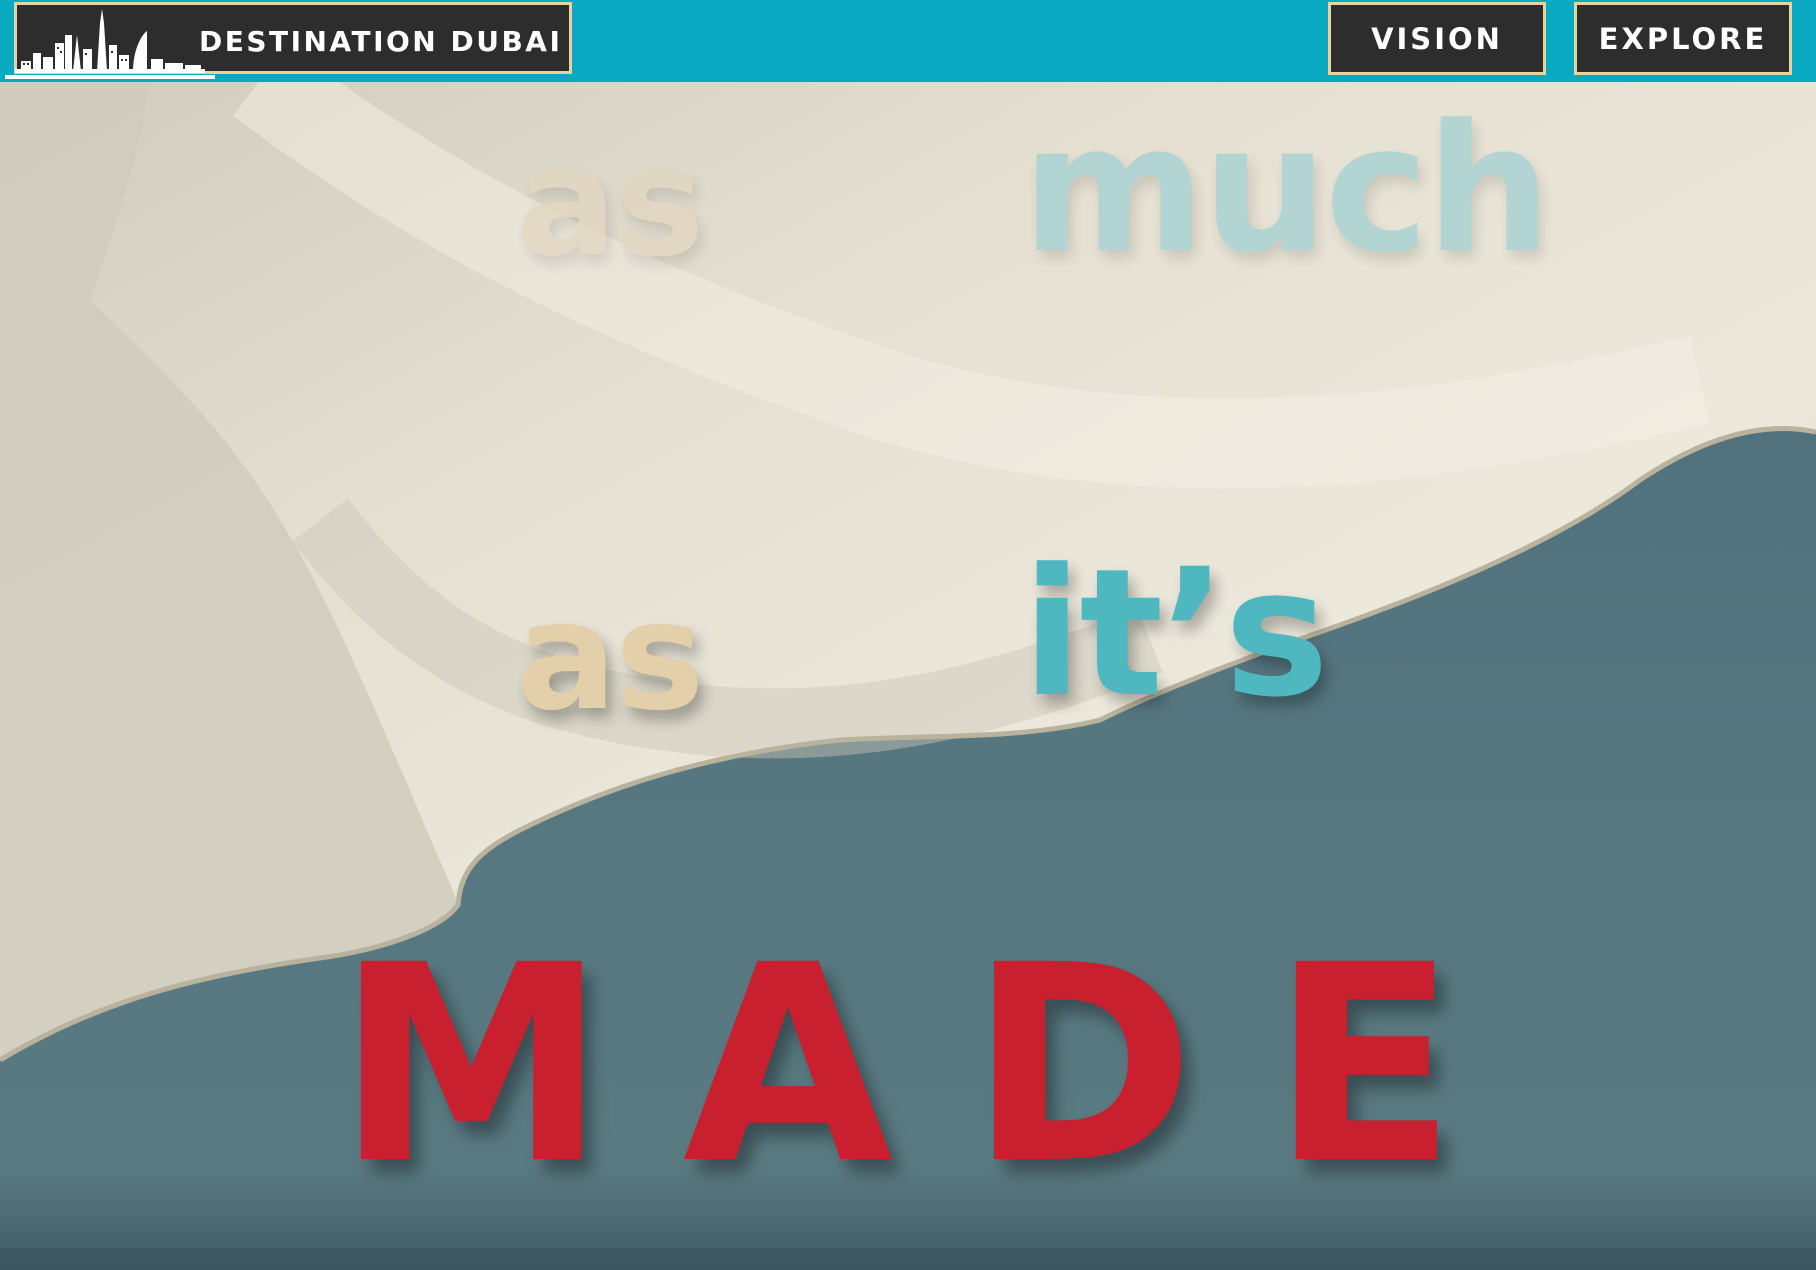 The height and width of the screenshot is (1270, 1816). Describe the element at coordinates (610, 657) in the screenshot. I see `word-as-bottom: as` at that location.